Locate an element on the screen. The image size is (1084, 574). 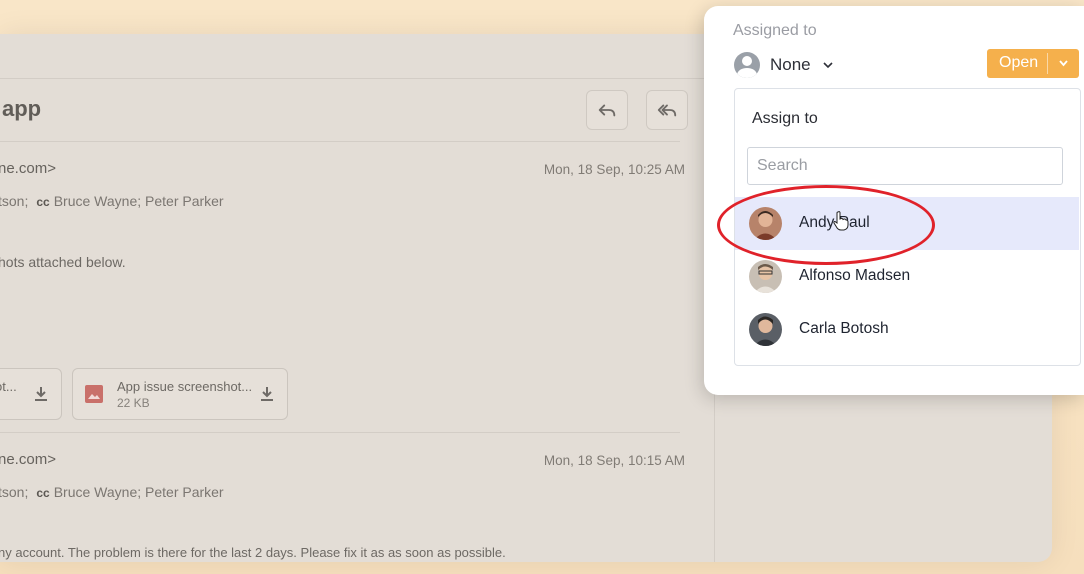
image-file-icon is located at coordinates (94, 394).